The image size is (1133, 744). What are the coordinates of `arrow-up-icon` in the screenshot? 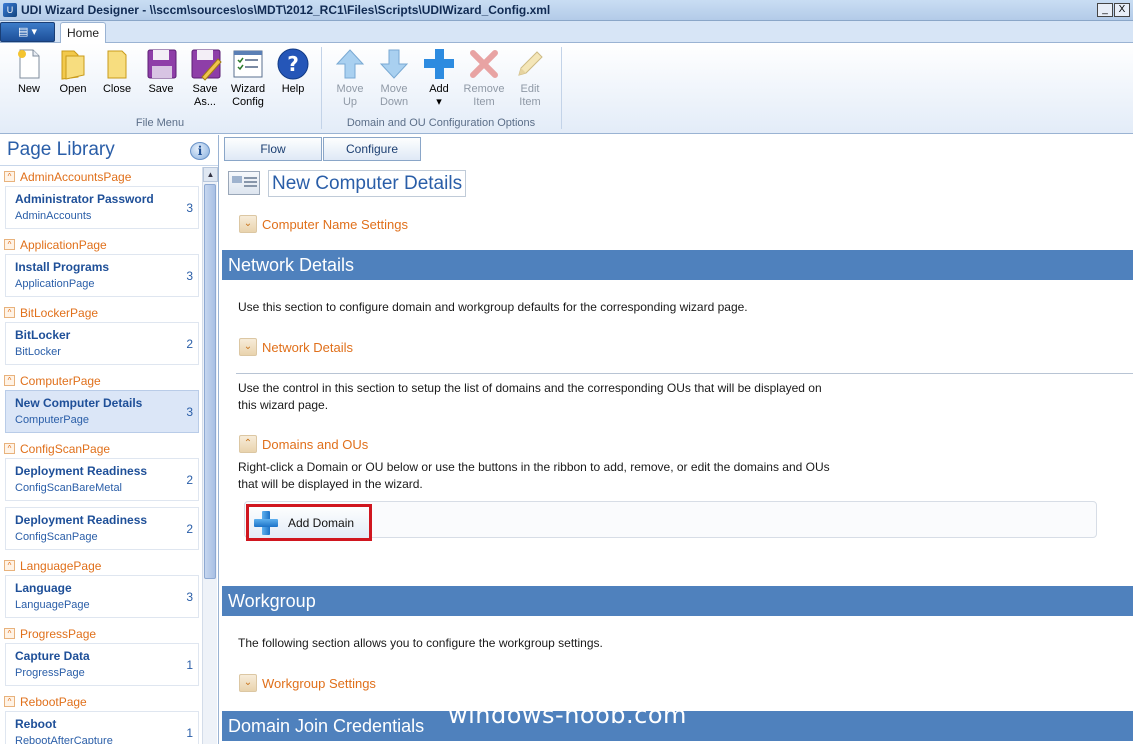 It's located at (350, 64).